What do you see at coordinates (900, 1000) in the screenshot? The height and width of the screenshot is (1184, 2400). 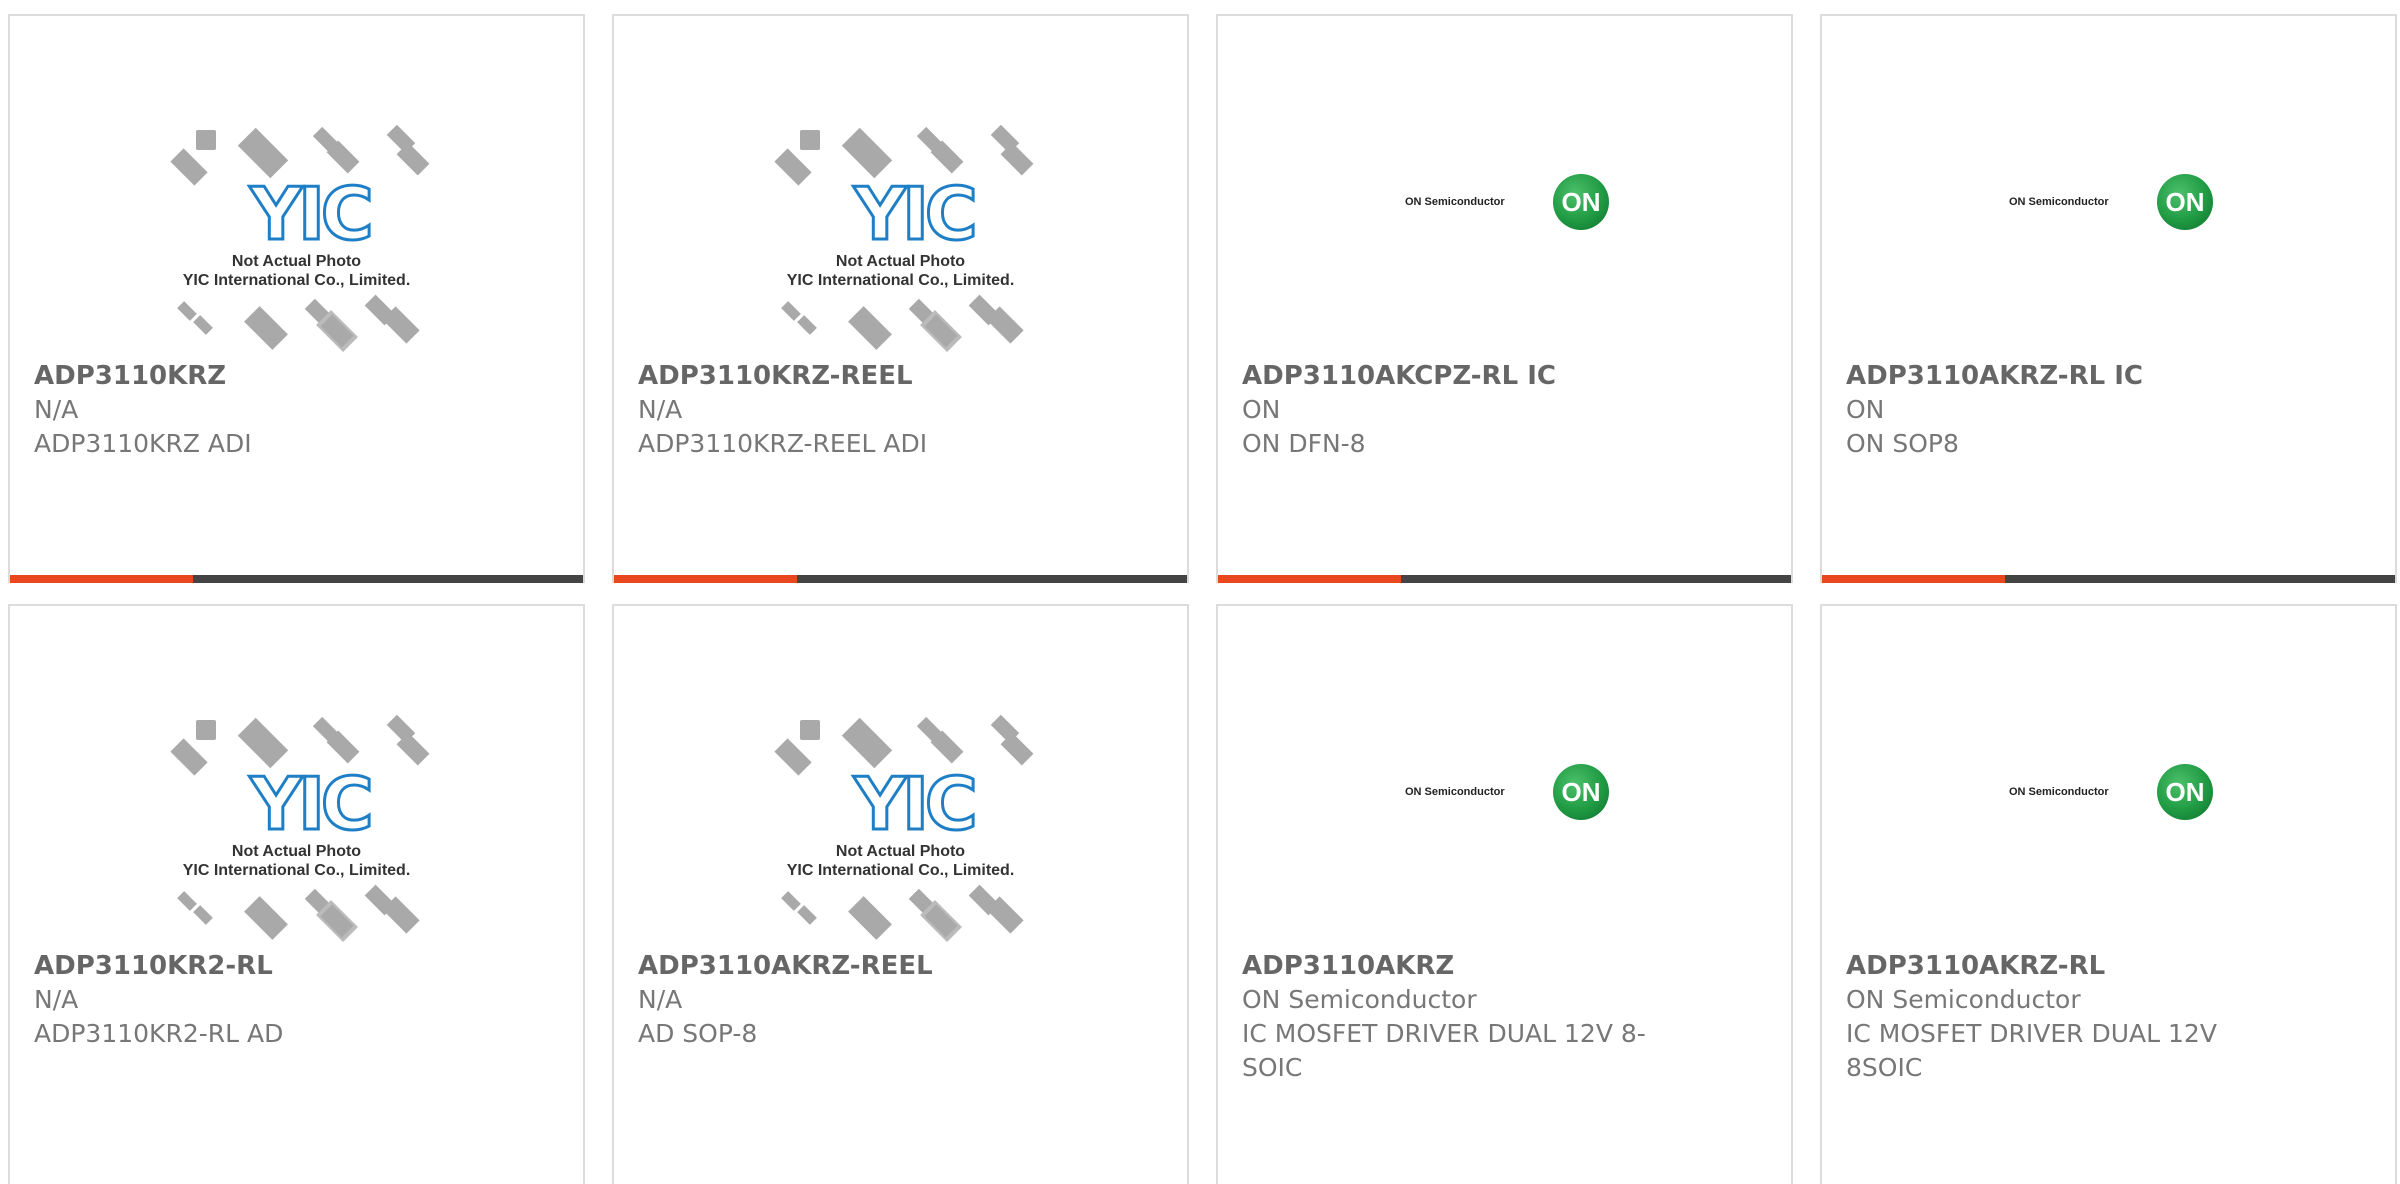 I see `product-info: ADP3110AKRZ-REEL N/A AD SOP-8` at bounding box center [900, 1000].